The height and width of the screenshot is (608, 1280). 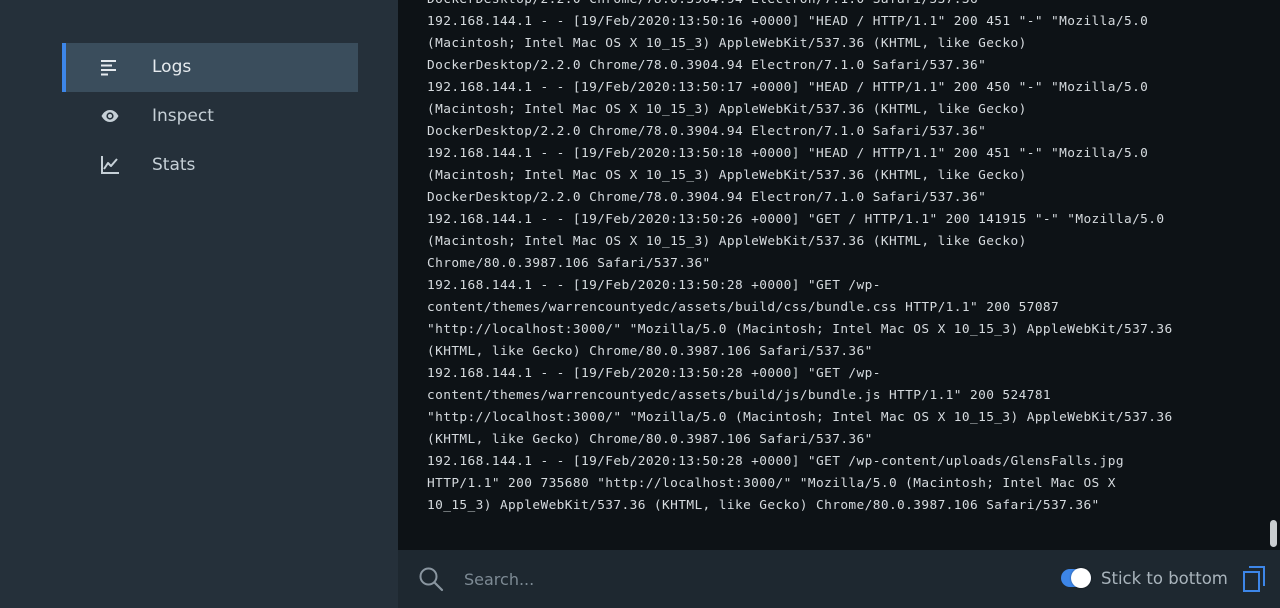 What do you see at coordinates (431, 579) in the screenshot?
I see `search-icon` at bounding box center [431, 579].